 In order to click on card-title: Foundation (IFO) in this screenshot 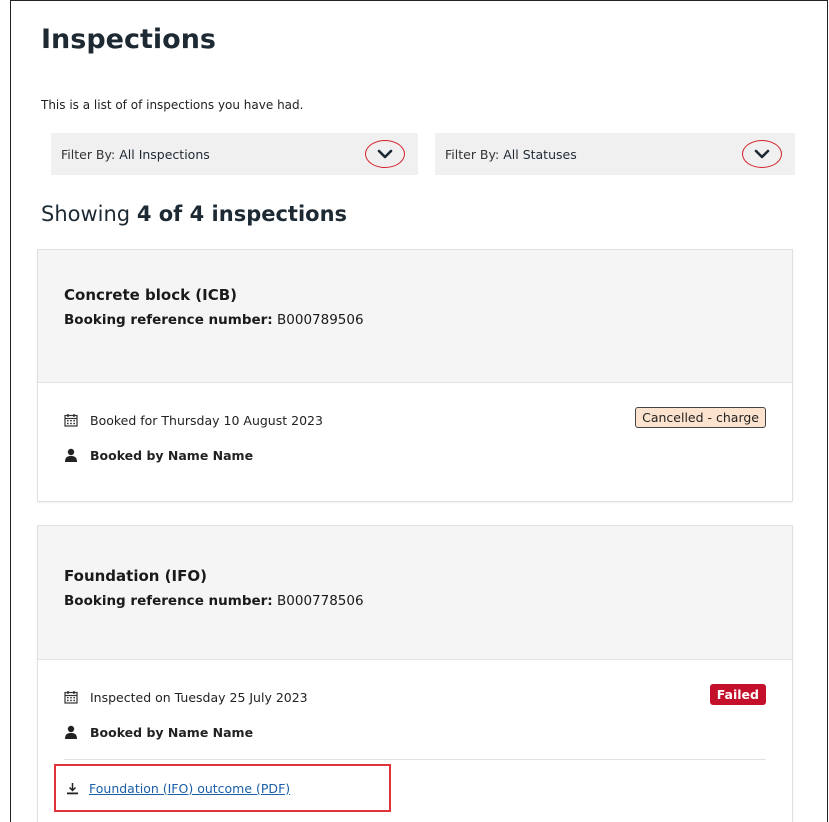, I will do `click(135, 576)`.